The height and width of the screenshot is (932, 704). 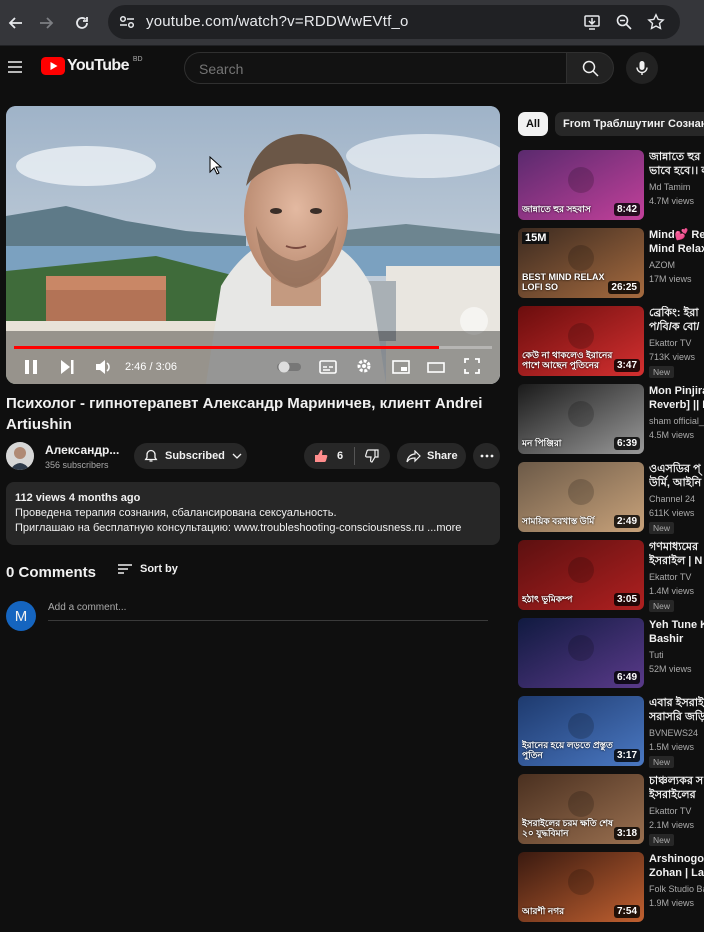 I want to click on video-title: চাঞ্চল্যকর স ইসরাইলের, so click(x=676, y=788).